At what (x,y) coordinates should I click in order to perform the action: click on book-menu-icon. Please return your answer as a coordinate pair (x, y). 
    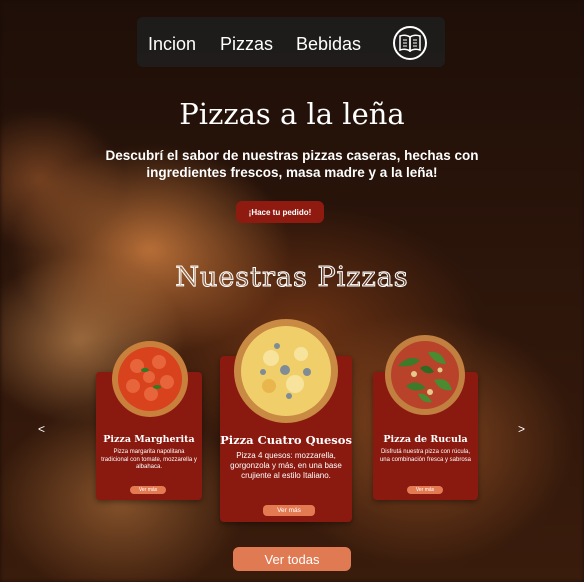
    Looking at the image, I should click on (410, 43).